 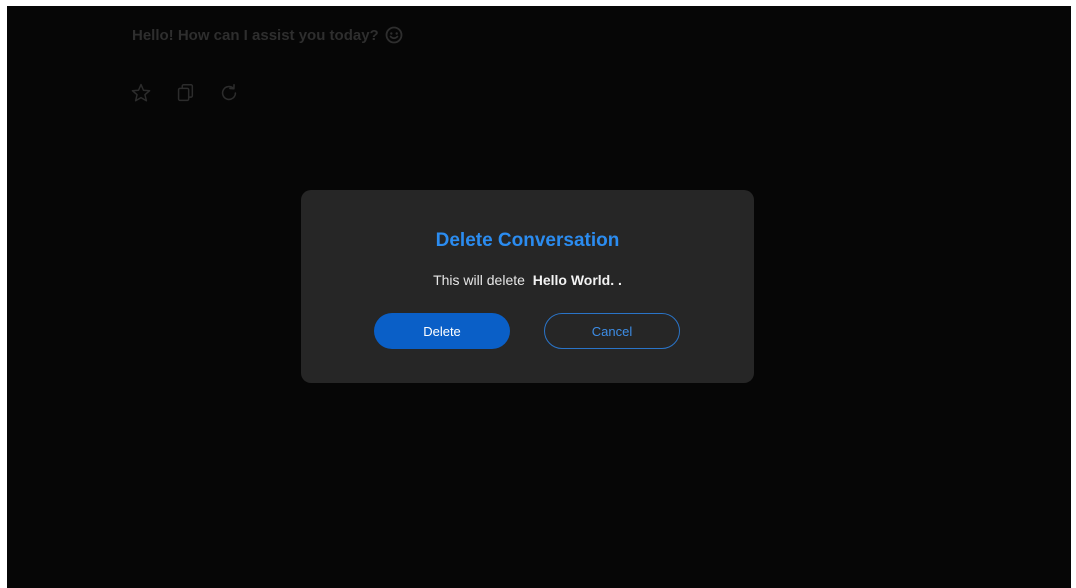 What do you see at coordinates (479, 280) in the screenshot?
I see `dialog-message-prefix: This will delete` at bounding box center [479, 280].